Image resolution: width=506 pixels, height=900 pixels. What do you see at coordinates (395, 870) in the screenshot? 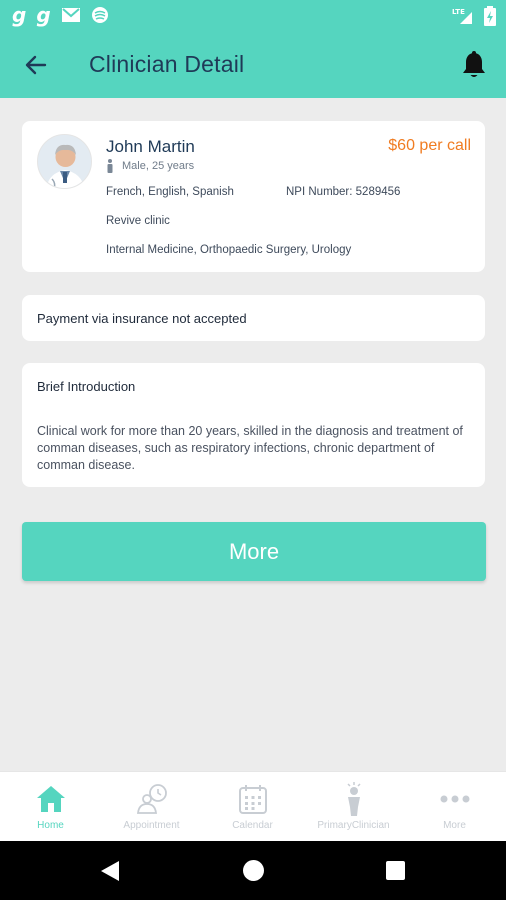
I see `system-recents-icon` at bounding box center [395, 870].